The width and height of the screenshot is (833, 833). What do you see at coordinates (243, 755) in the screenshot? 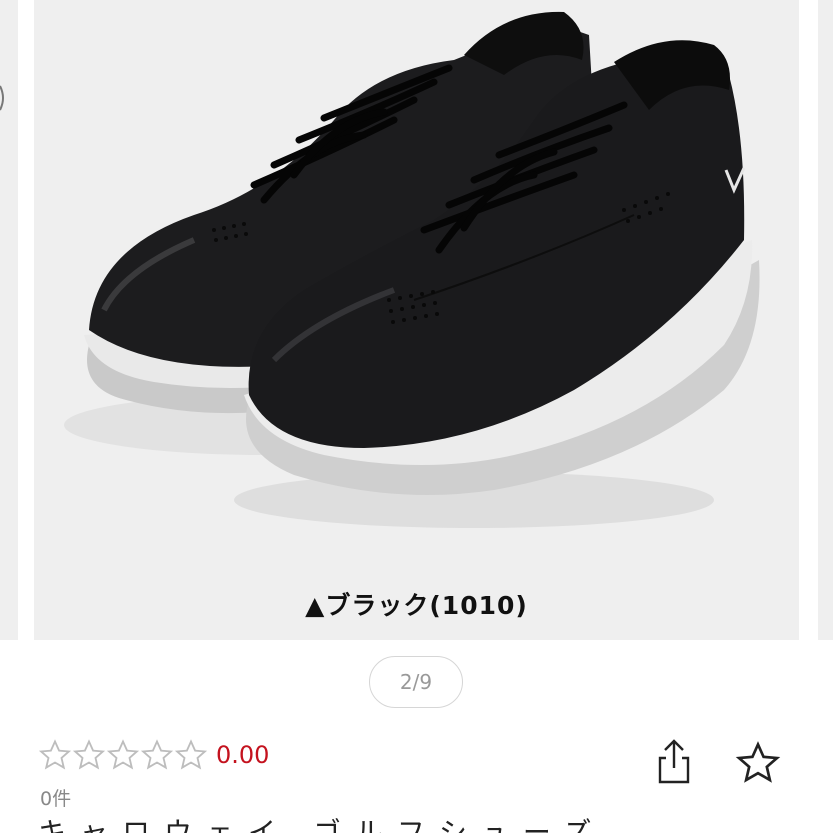
I see `rating-value: 0.00` at bounding box center [243, 755].